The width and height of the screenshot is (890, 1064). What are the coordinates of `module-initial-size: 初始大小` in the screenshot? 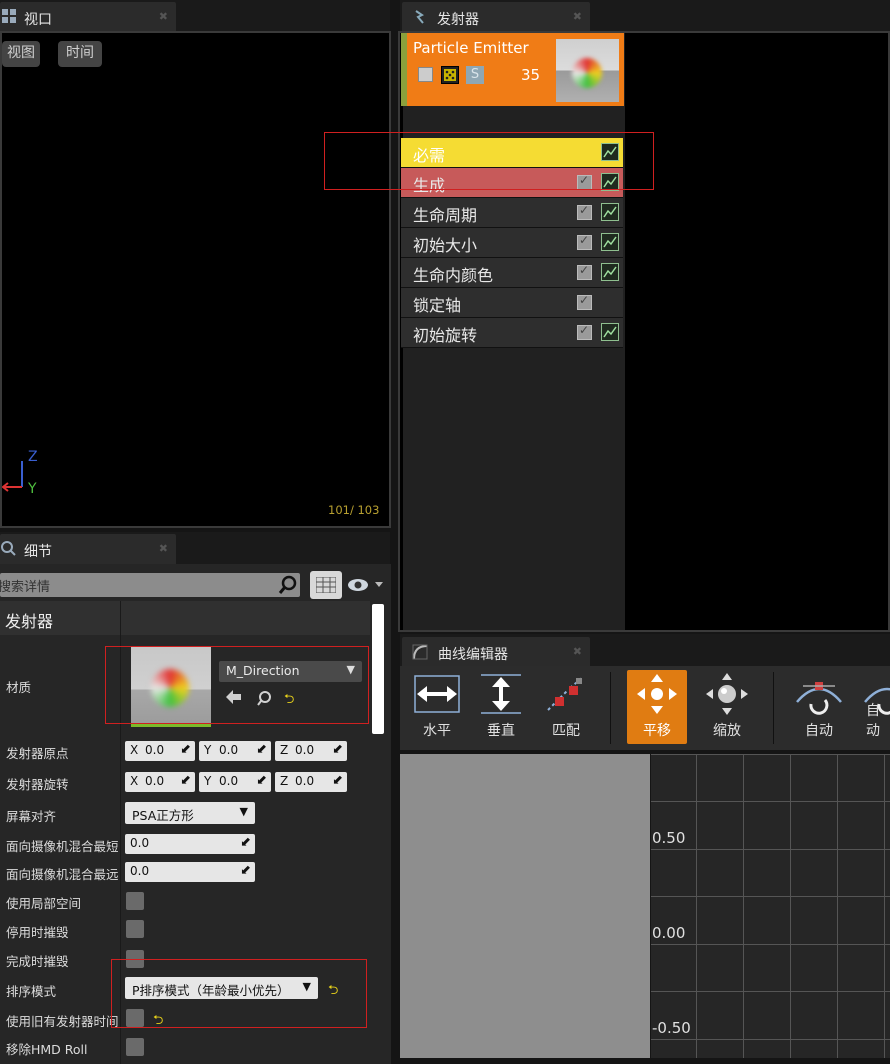 It's located at (512, 243).